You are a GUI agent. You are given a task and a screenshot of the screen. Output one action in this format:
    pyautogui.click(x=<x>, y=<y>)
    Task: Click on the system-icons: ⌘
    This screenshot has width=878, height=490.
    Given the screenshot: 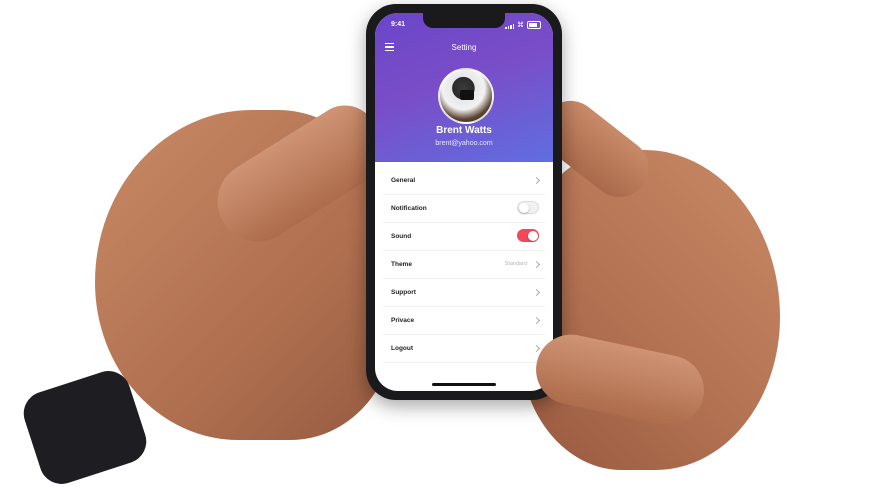 What is the action you would take?
    pyautogui.click(x=523, y=25)
    